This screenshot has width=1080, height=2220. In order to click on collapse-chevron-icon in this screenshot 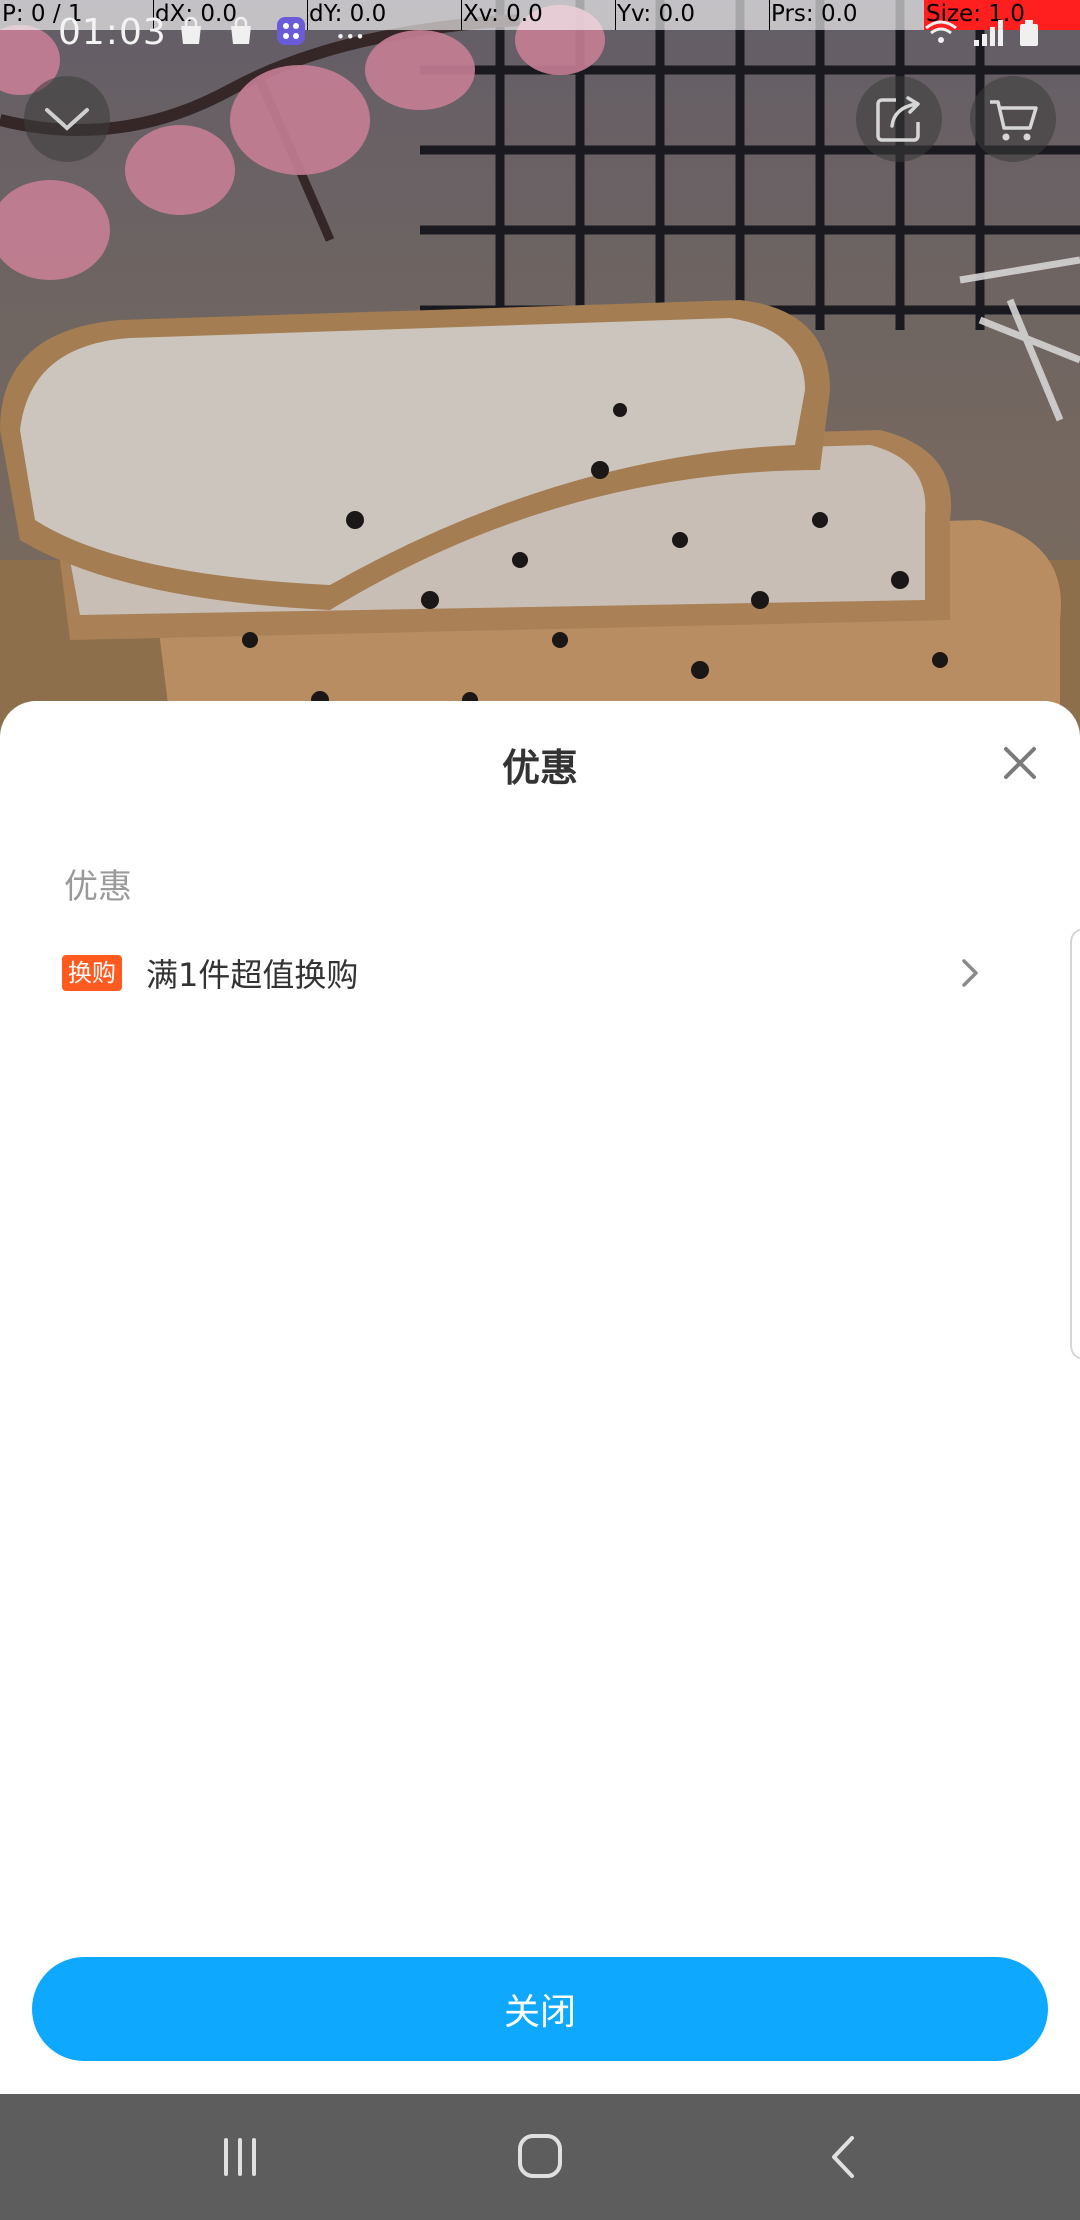, I will do `click(67, 119)`.